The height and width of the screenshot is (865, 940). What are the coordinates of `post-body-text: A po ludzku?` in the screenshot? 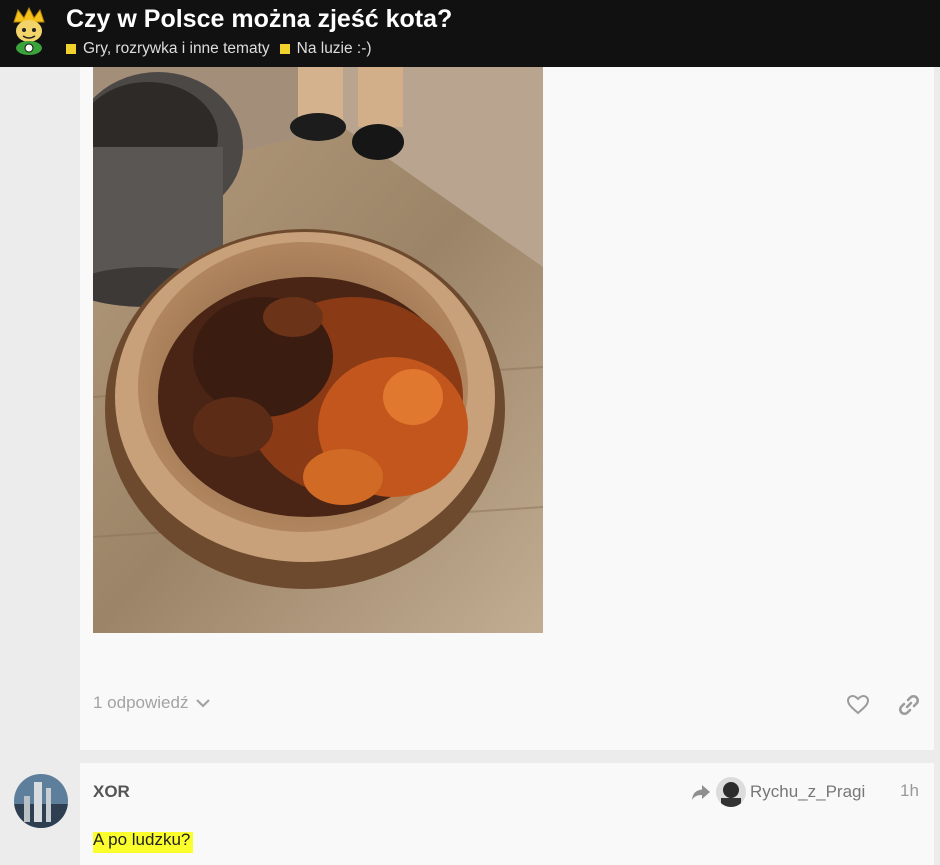 It's located at (143, 841).